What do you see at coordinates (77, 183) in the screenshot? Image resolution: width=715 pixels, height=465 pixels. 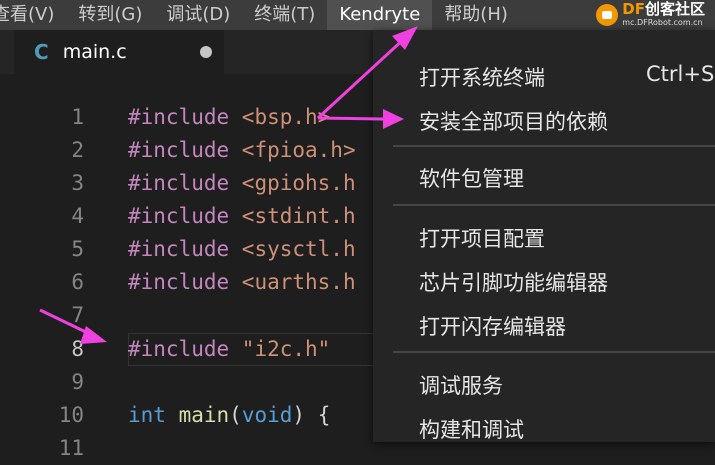 I see `line-number: 3` at bounding box center [77, 183].